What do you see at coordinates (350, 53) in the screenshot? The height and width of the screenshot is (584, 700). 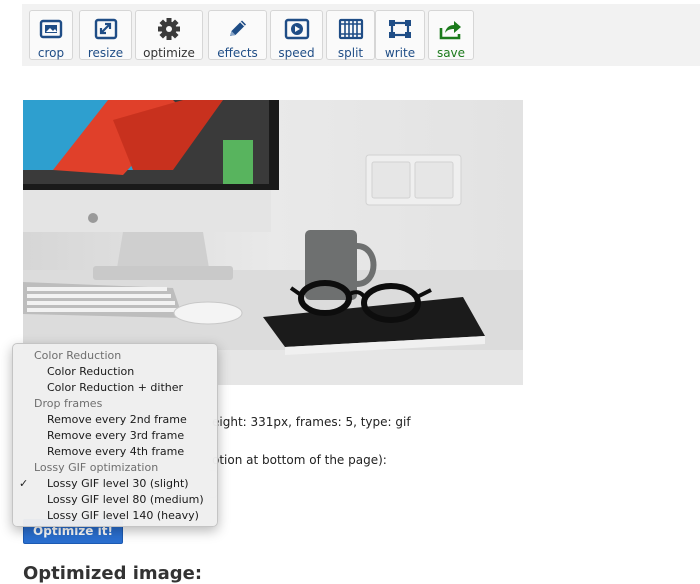 I see `split-label: split` at bounding box center [350, 53].